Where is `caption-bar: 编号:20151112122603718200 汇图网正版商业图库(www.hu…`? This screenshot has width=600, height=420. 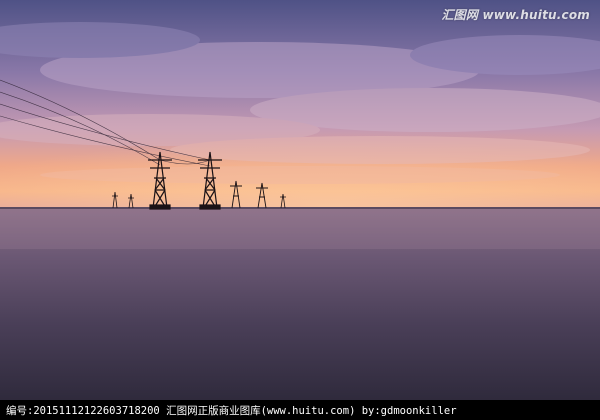 caption-bar: 编号:20151112122603718200 汇图网正版商业图库(www.hu… is located at coordinates (300, 410).